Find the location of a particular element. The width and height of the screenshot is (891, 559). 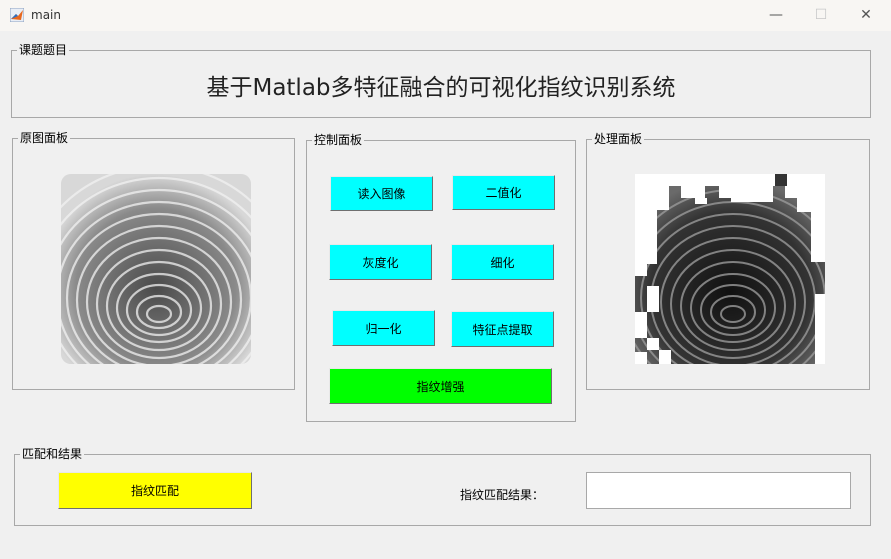

feature-extract-button: 特征点提取 is located at coordinates (502, 329).